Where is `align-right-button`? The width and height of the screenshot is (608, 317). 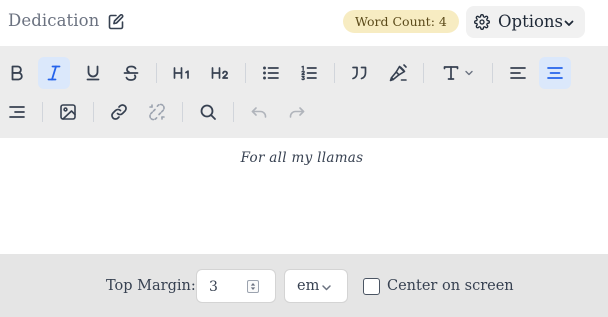 align-right-button is located at coordinates (17, 112).